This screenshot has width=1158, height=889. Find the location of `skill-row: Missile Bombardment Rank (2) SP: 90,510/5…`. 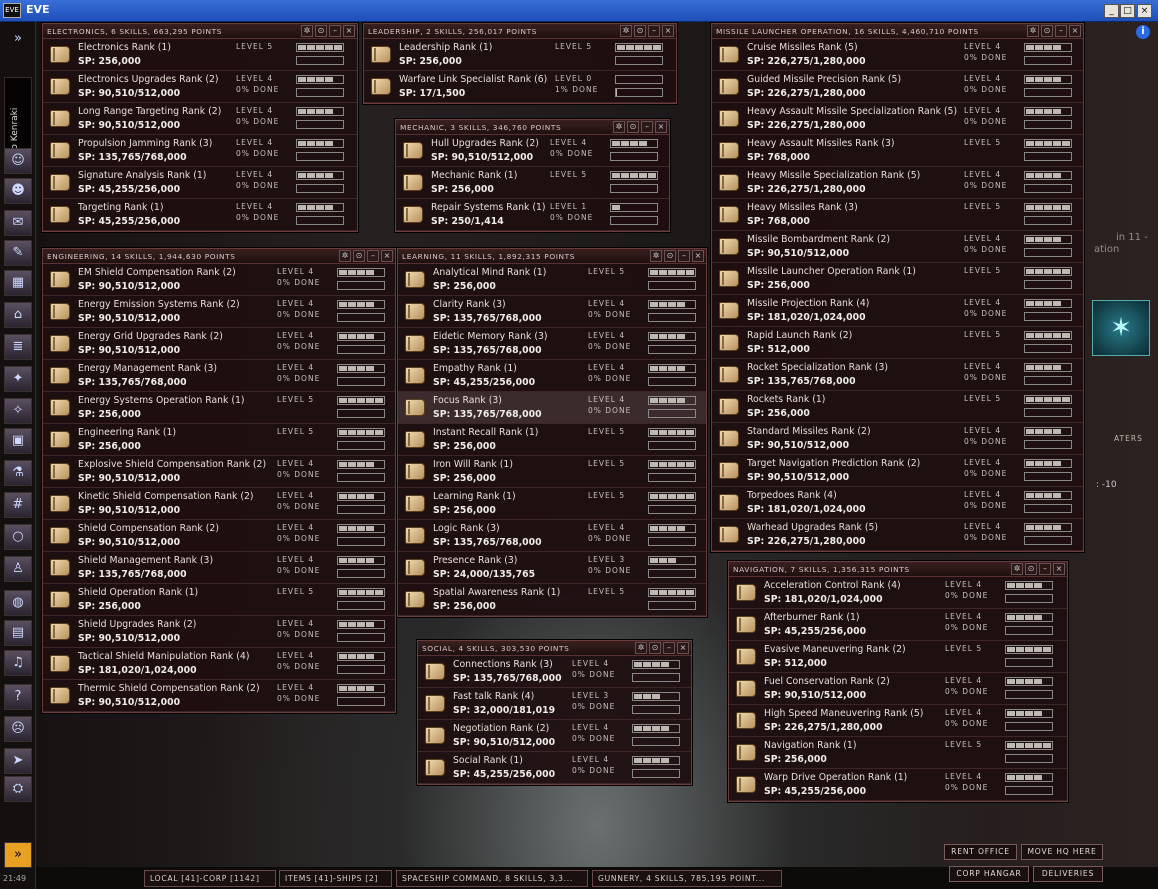

skill-row: Missile Bombardment Rank (2) SP: 90,510/5… is located at coordinates (897, 247).